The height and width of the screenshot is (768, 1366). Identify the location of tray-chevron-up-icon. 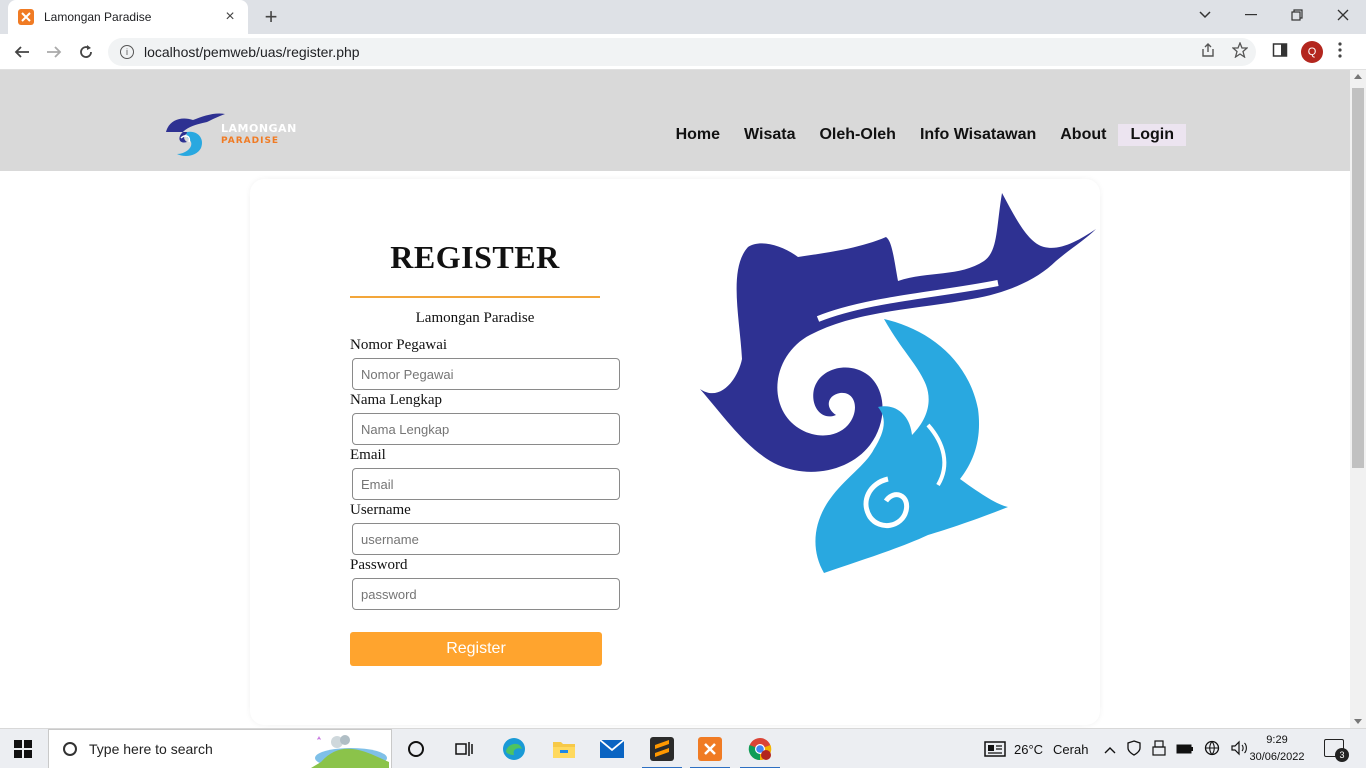
(1110, 749).